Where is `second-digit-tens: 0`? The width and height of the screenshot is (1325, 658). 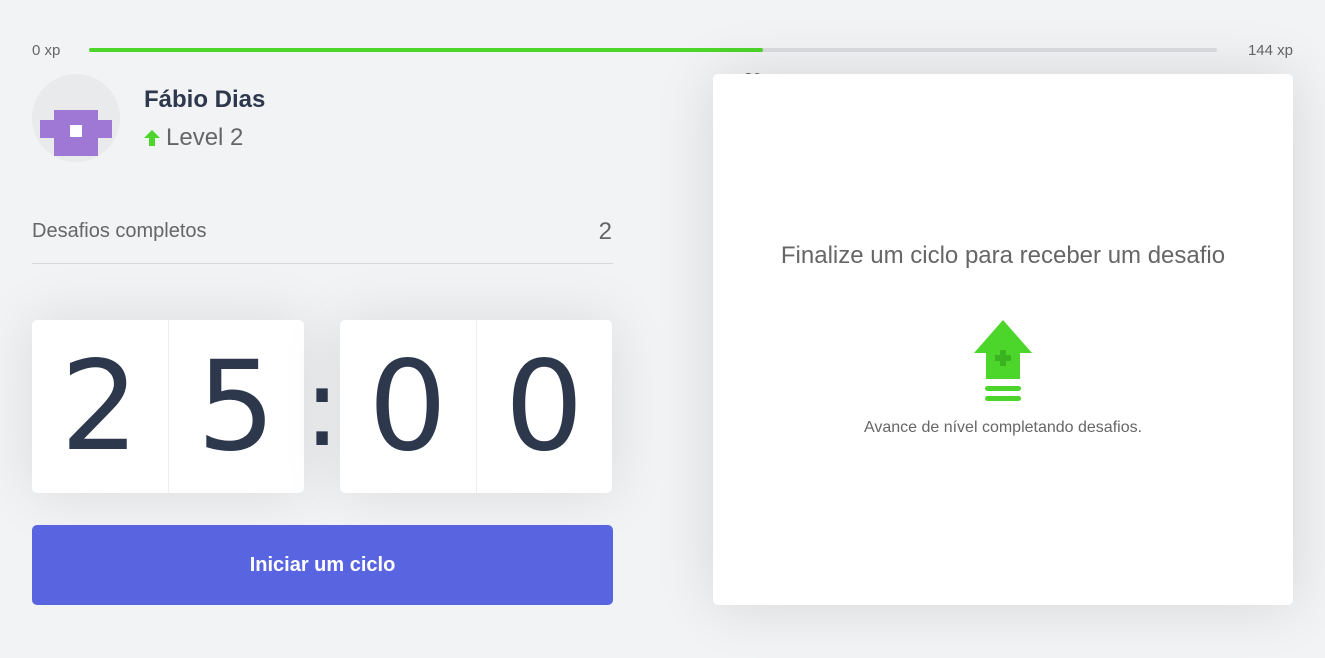
second-digit-tens: 0 is located at coordinates (408, 406).